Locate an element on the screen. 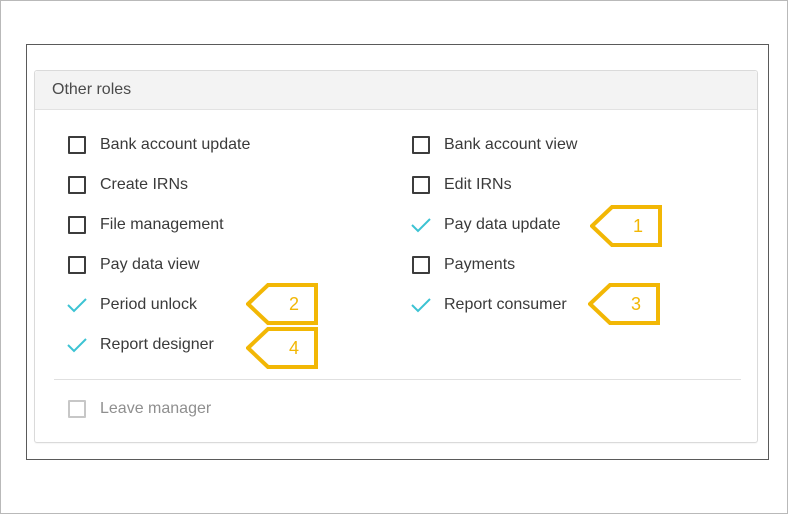 This screenshot has height=514, width=788. role-edit-irns: Edit IRNs is located at coordinates (462, 185).